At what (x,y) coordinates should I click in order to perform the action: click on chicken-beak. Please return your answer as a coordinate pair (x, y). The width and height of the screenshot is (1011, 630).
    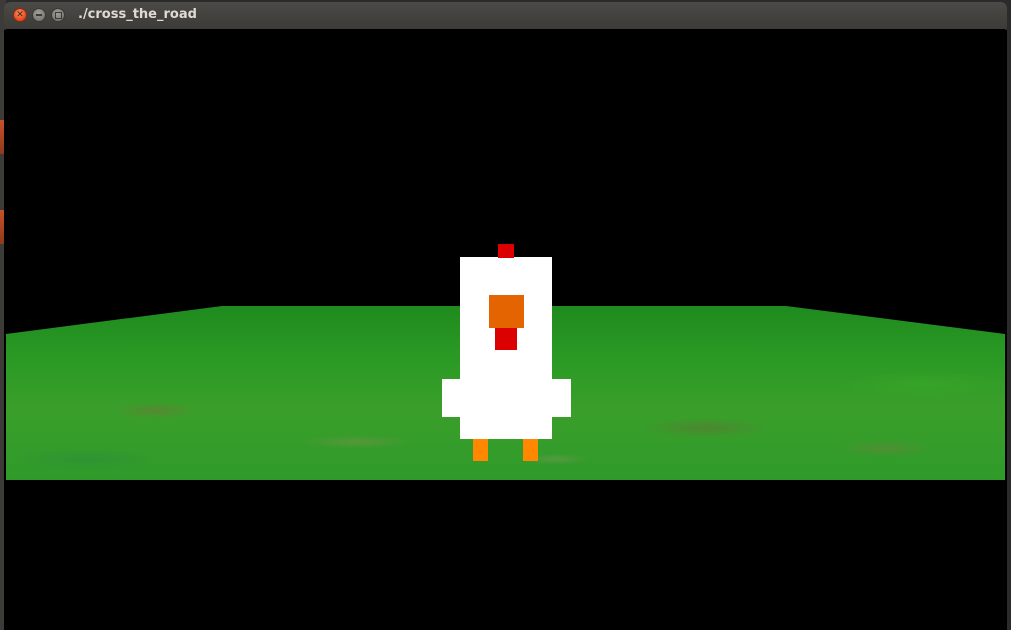
    Looking at the image, I should click on (506, 311).